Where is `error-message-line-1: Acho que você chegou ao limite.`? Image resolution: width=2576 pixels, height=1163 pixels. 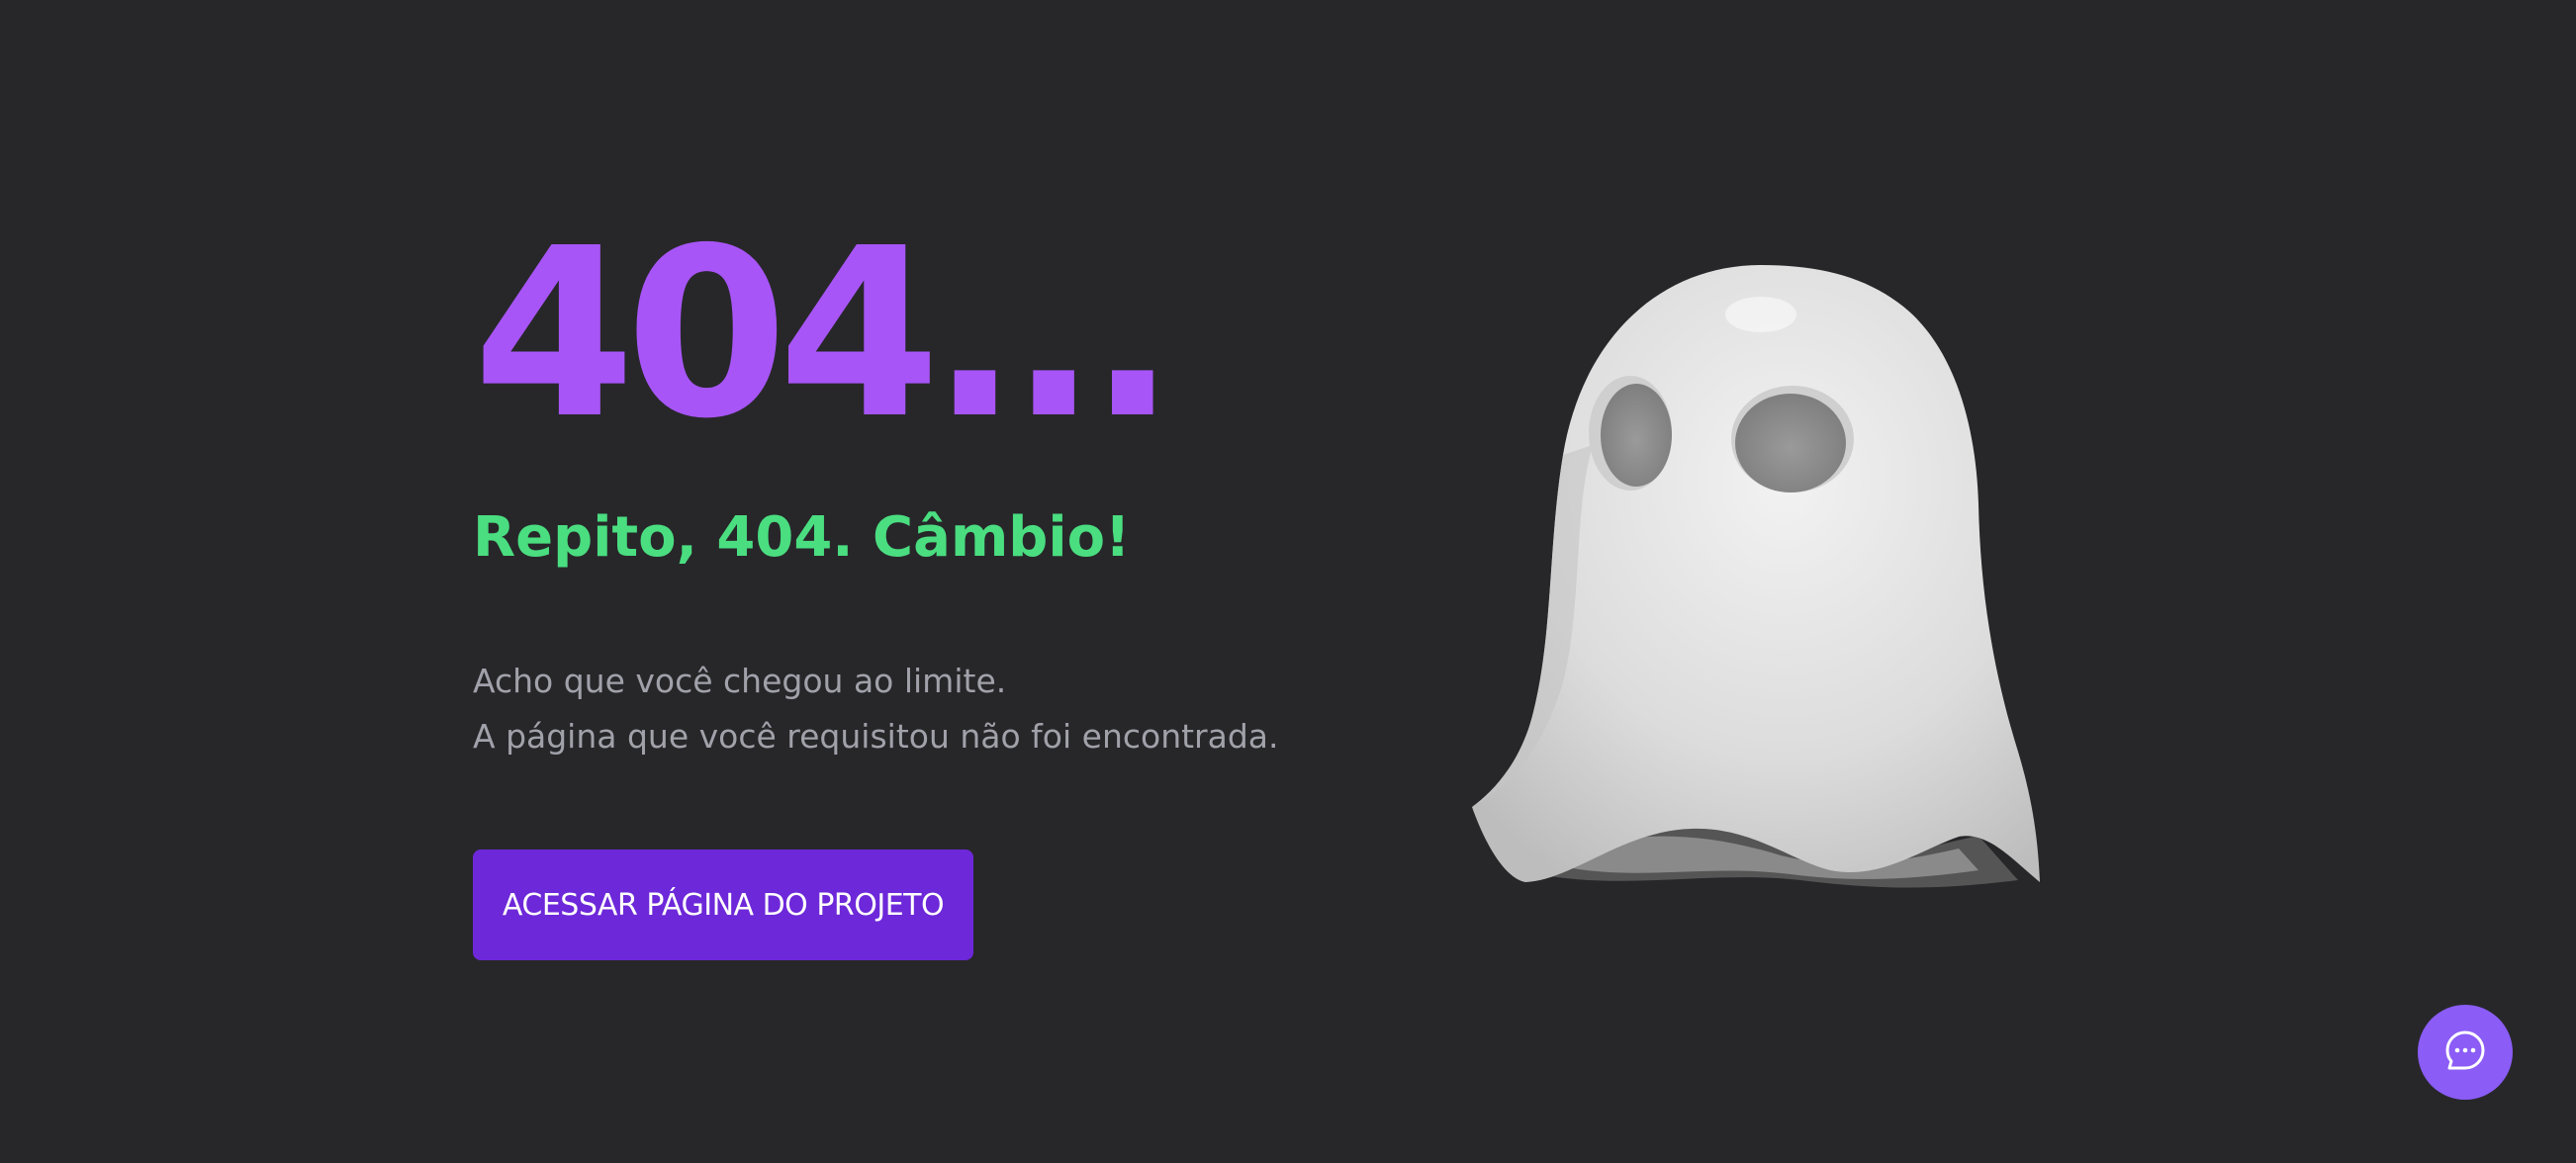 error-message-line-1: Acho que você chegou ao limite. is located at coordinates (740, 681).